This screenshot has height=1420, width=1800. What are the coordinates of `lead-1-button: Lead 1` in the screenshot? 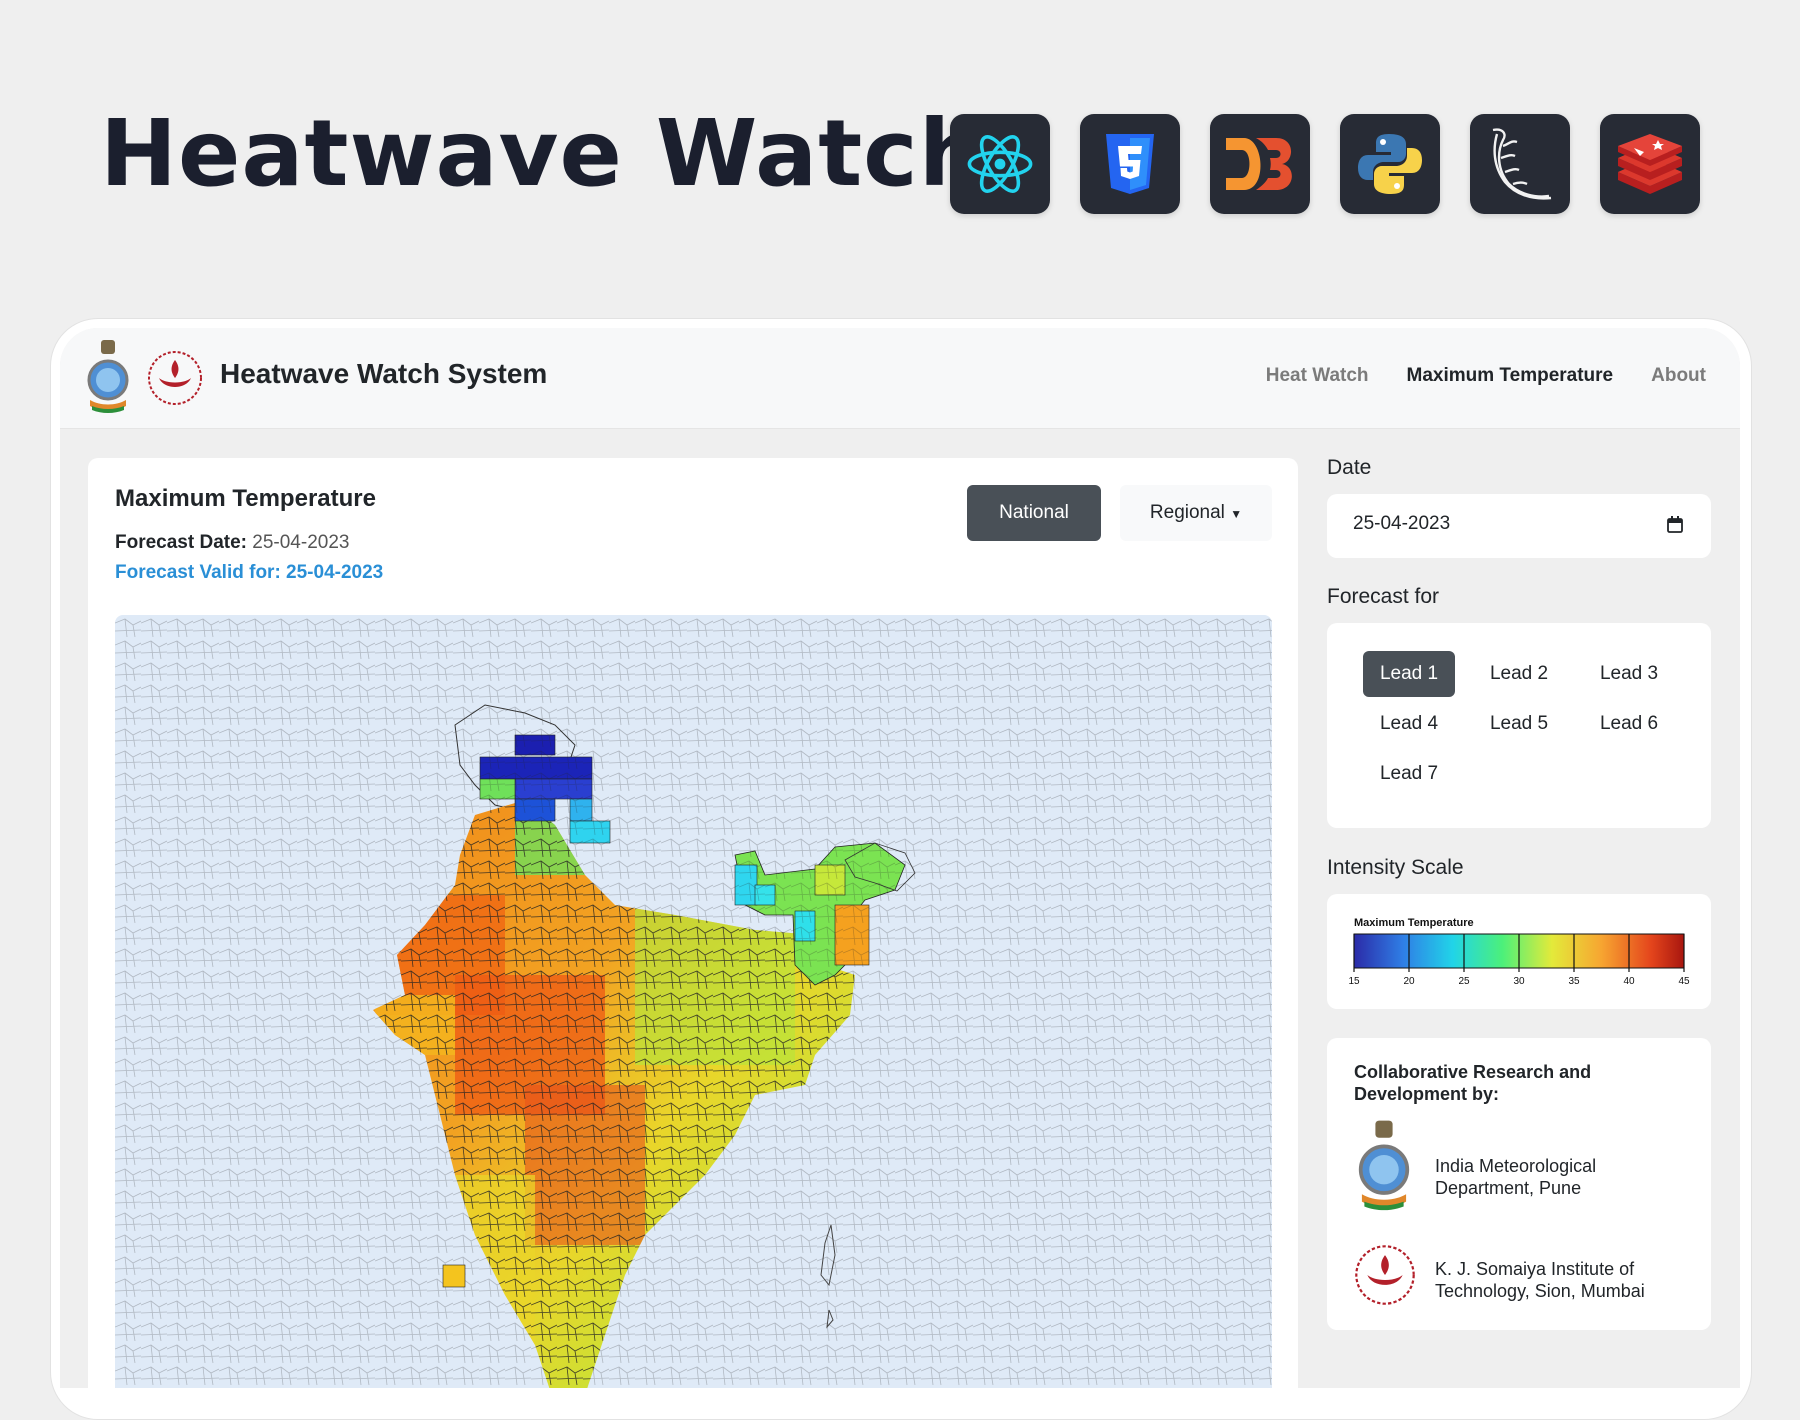 It's located at (1409, 674).